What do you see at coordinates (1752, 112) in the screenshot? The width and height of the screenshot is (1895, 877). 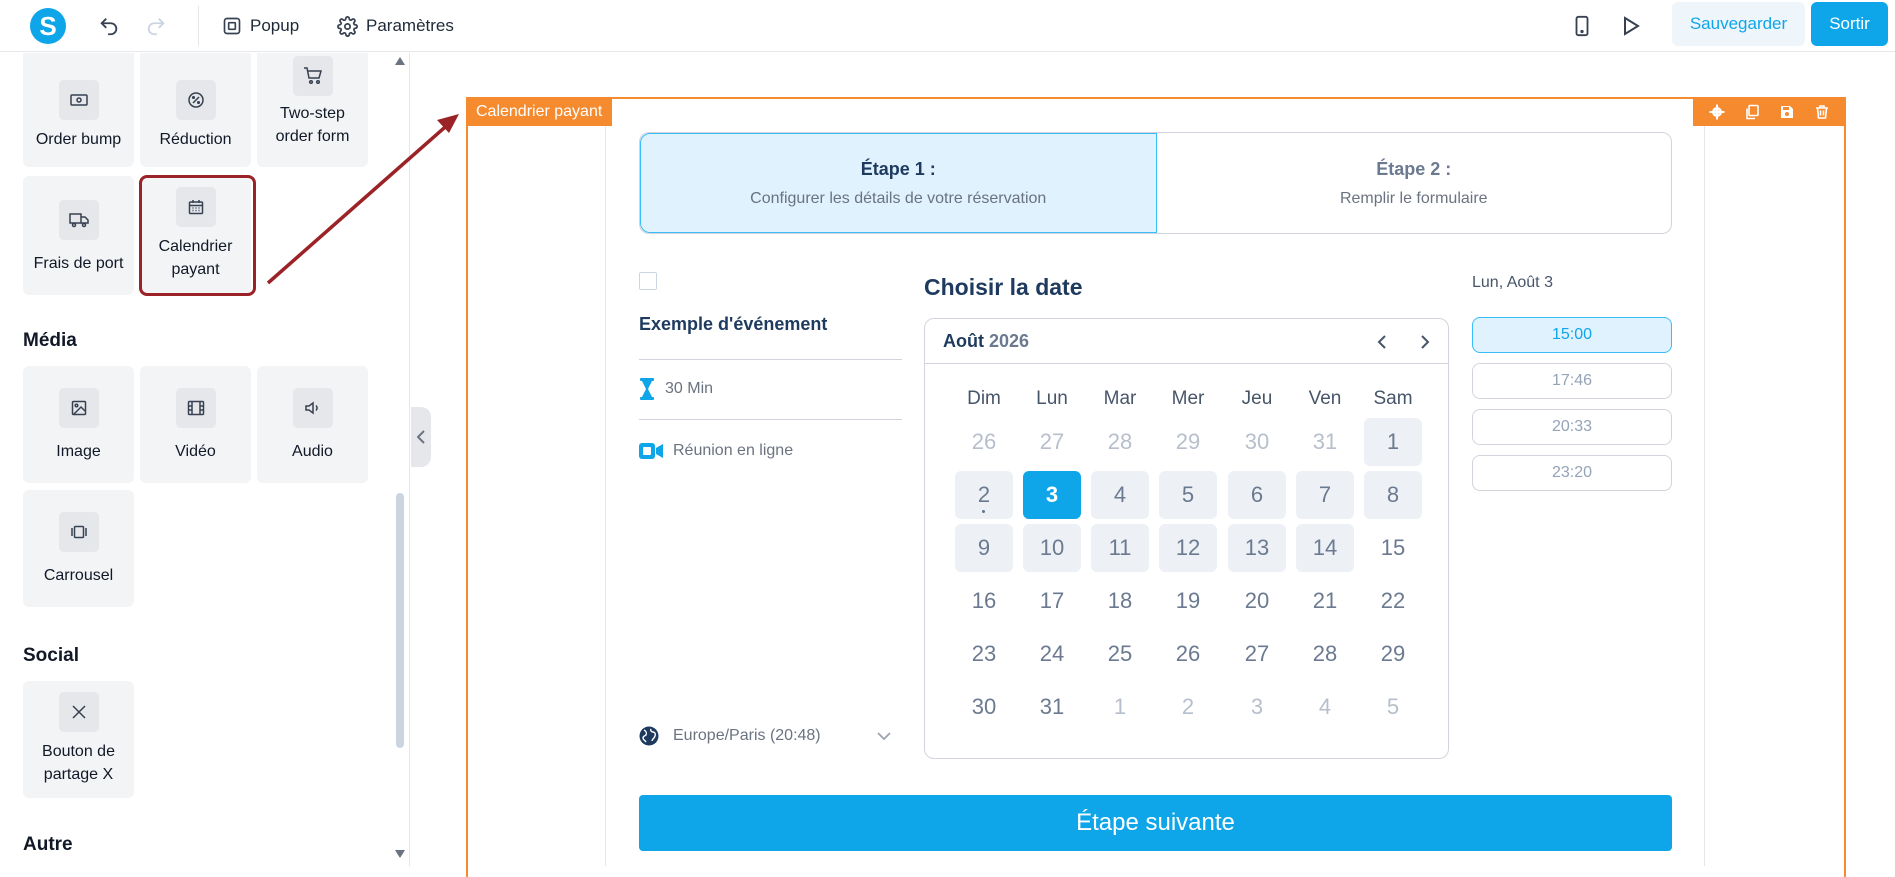 I see `duplicate-icon` at bounding box center [1752, 112].